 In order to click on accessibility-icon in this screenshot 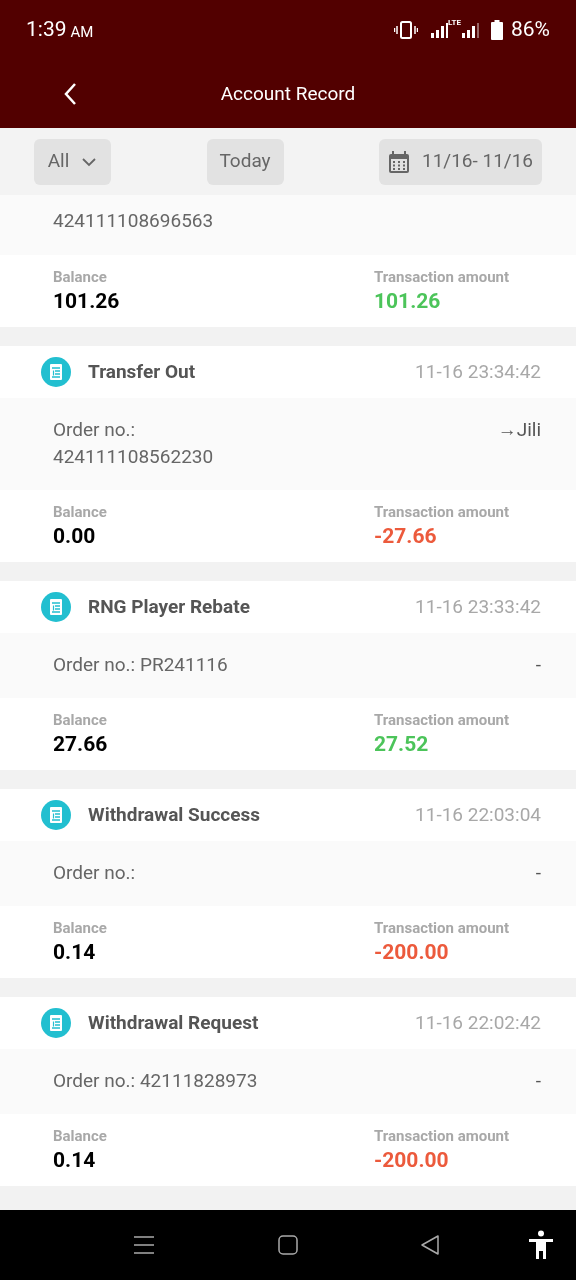, I will do `click(541, 1245)`.